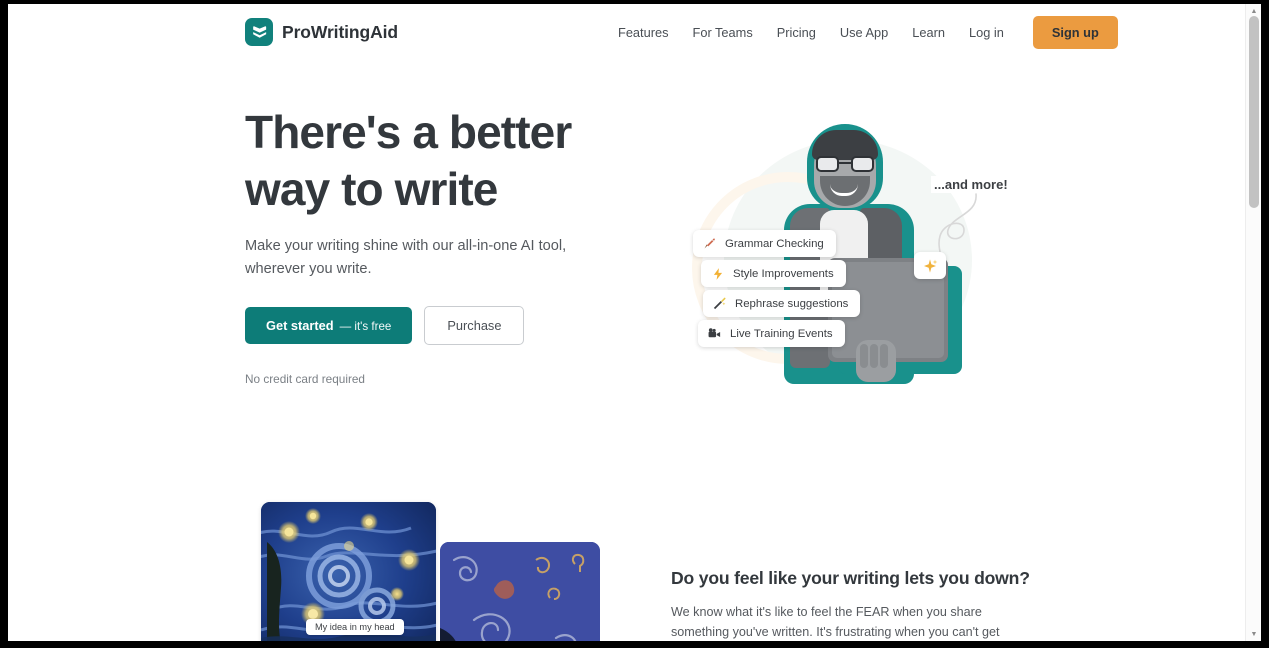 The image size is (1269, 648). Describe the element at coordinates (643, 32) in the screenshot. I see `nav-link-features: Features` at that location.